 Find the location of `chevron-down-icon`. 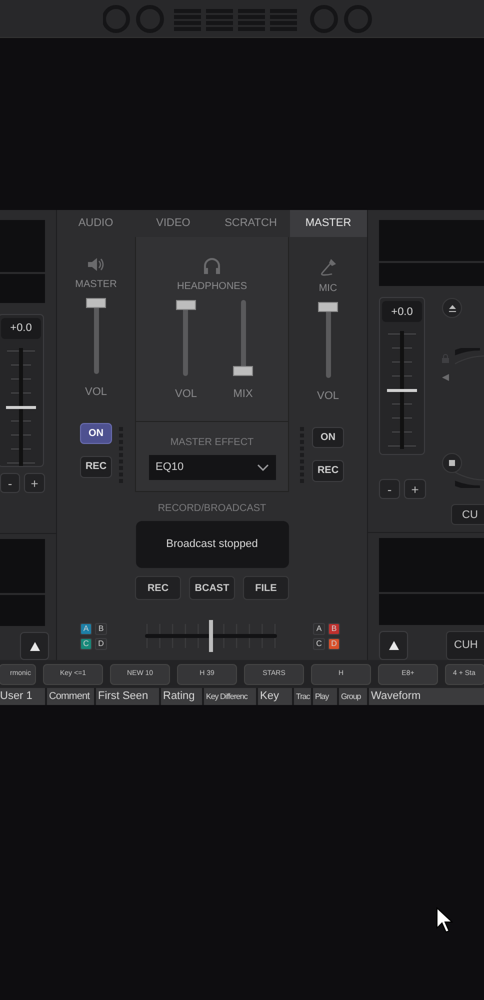

chevron-down-icon is located at coordinates (262, 467).